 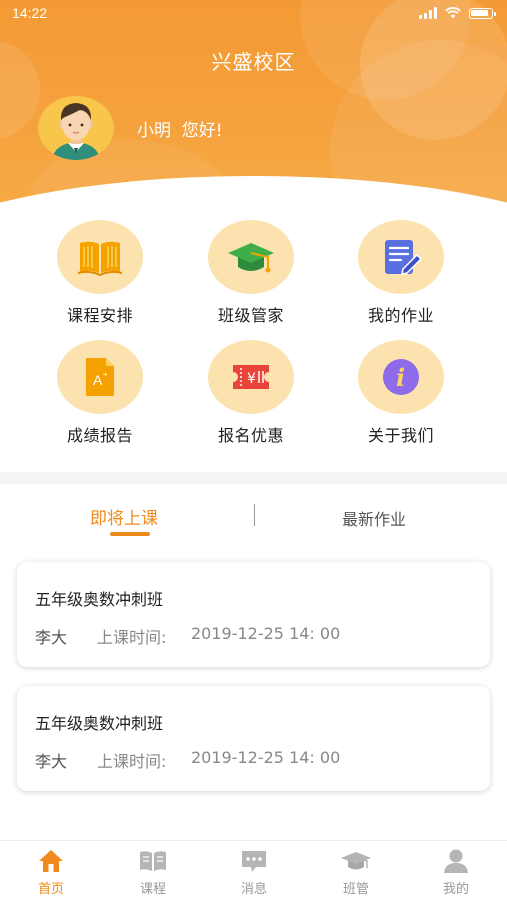 What do you see at coordinates (374, 518) in the screenshot?
I see `tab-latest-homework: 最新作业` at bounding box center [374, 518].